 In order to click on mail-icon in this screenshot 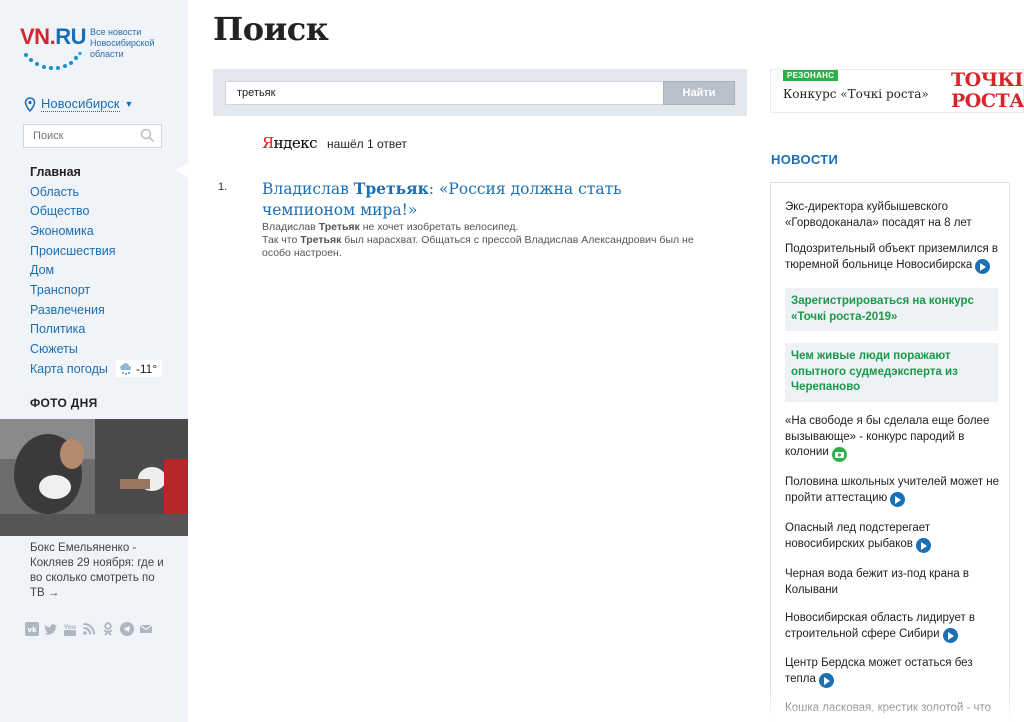, I will do `click(145, 628)`.